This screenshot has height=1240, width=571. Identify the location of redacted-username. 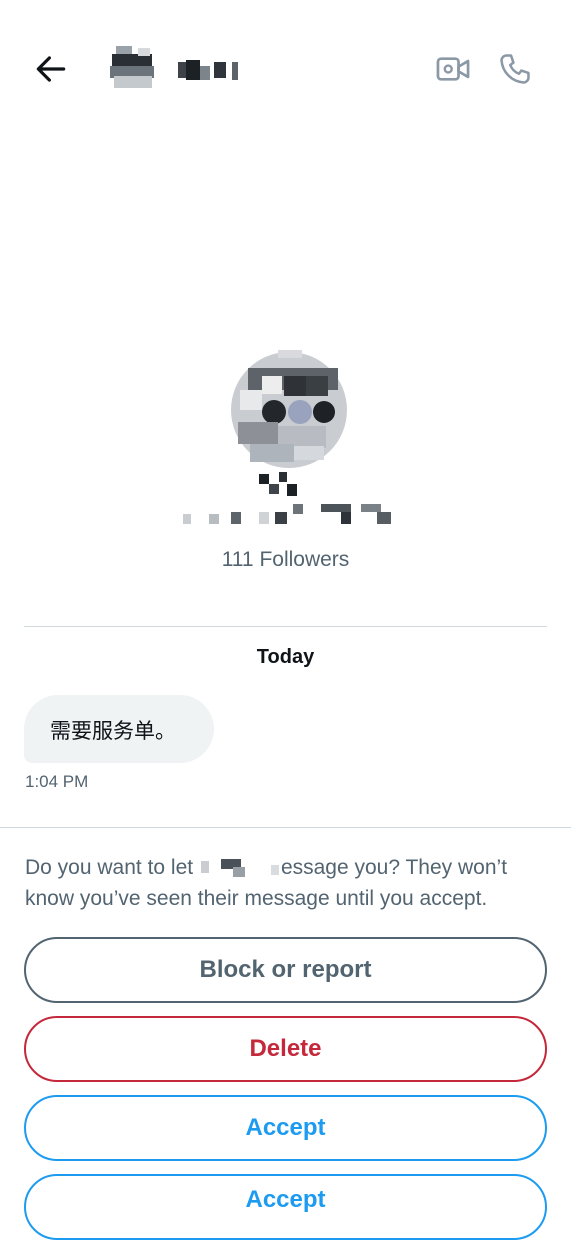
(239, 868).